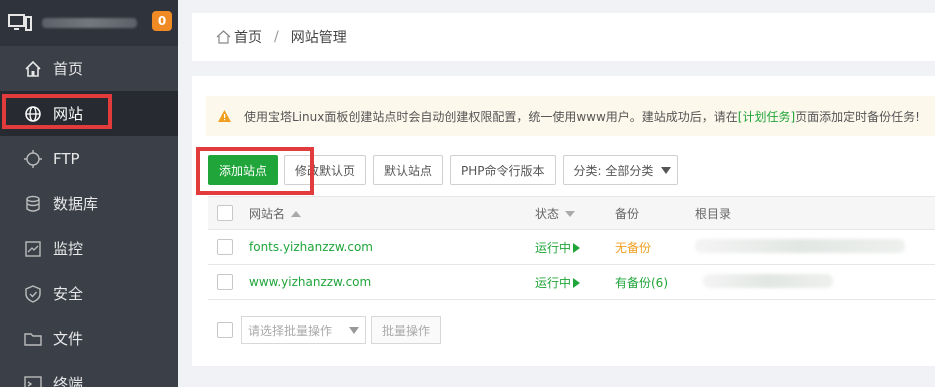 This screenshot has height=387, width=935. I want to click on php-cli-version-button: PHP命令行版本, so click(503, 170).